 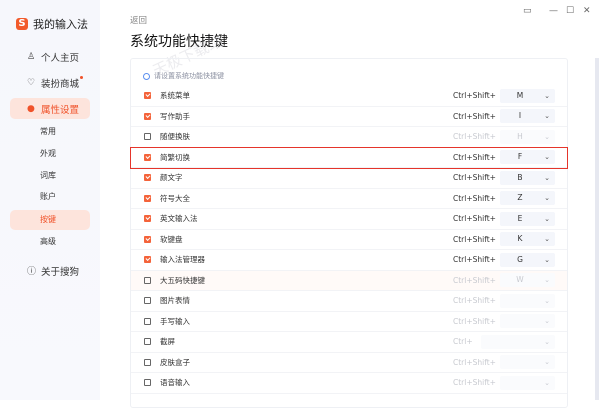 I want to click on shortcut-row: 写作助手 Ctrl+Shift+ I ⌄, so click(x=349, y=117).